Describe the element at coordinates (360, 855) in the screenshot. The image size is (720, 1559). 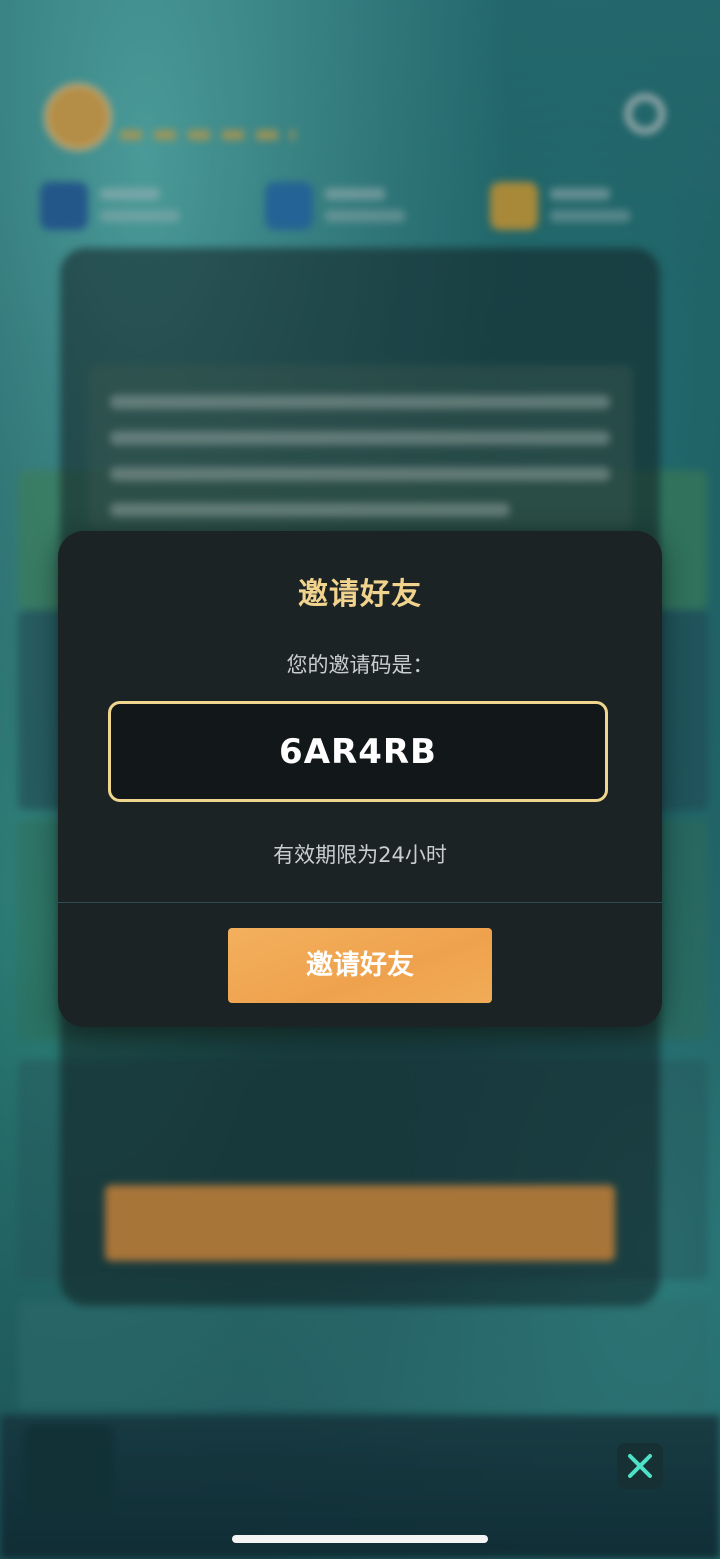
I see `validity-note: 有效期限为24小时` at that location.